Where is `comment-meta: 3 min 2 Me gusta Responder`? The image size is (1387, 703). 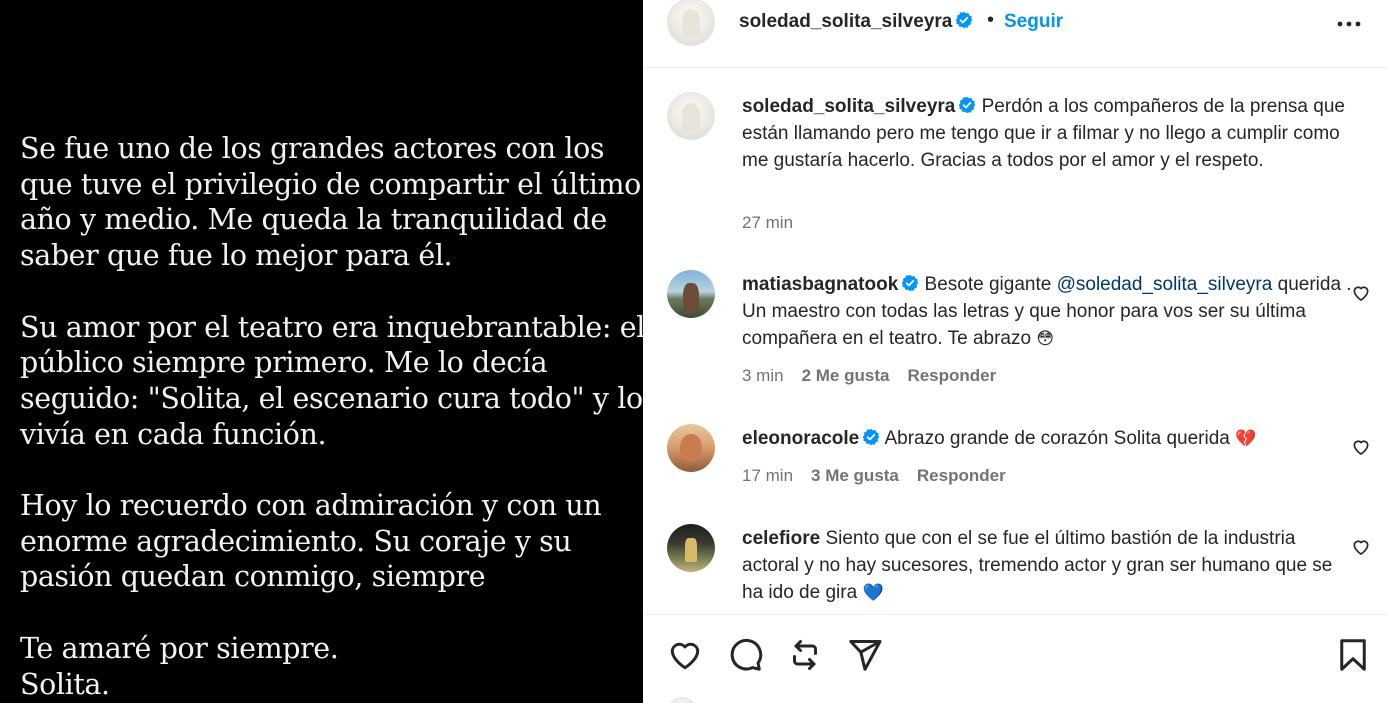 comment-meta: 3 min 2 Me gusta Responder is located at coordinates (878, 376).